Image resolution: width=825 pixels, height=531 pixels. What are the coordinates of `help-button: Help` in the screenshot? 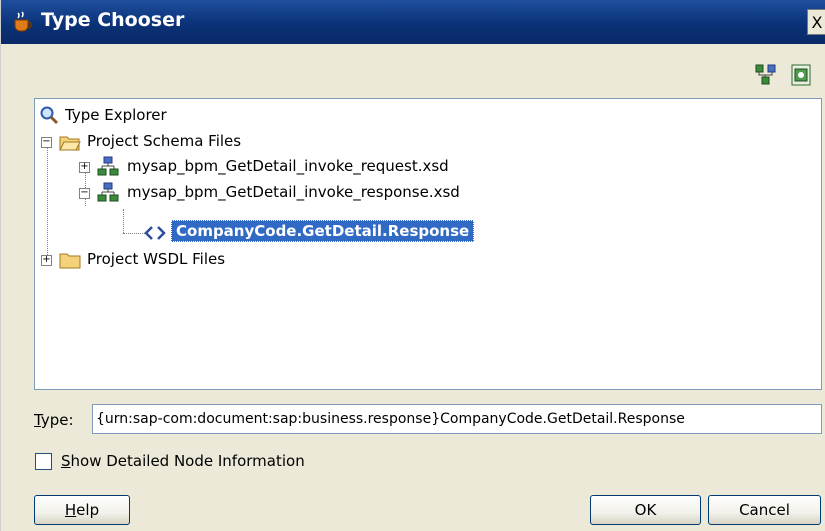 It's located at (82, 510).